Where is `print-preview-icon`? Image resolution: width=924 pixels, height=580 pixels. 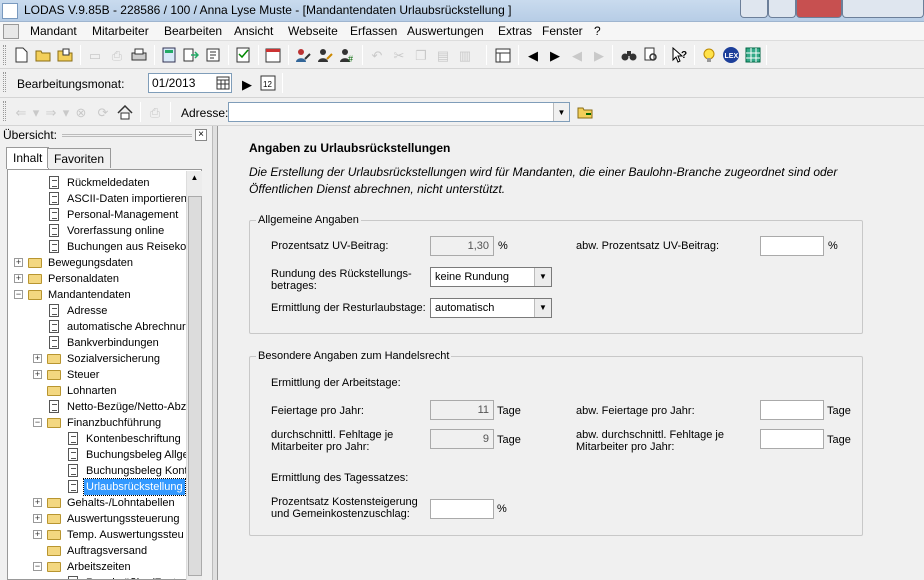
print-preview-icon is located at coordinates (139, 55).